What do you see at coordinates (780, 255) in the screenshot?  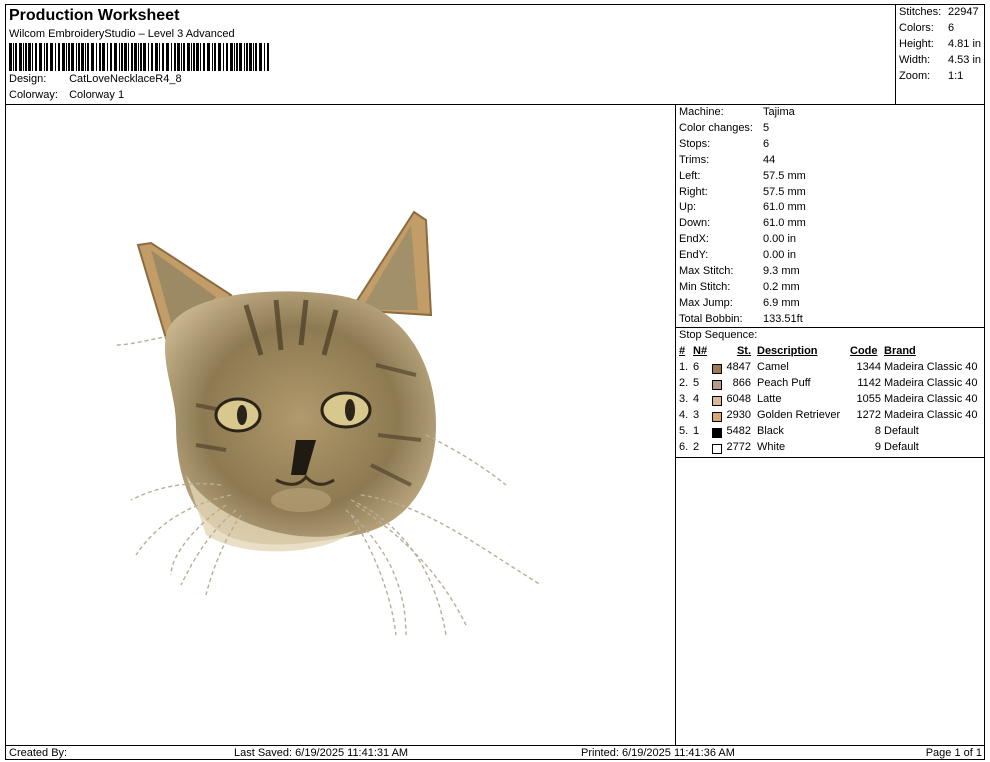 I see `machine-info-value: 0.00 in` at bounding box center [780, 255].